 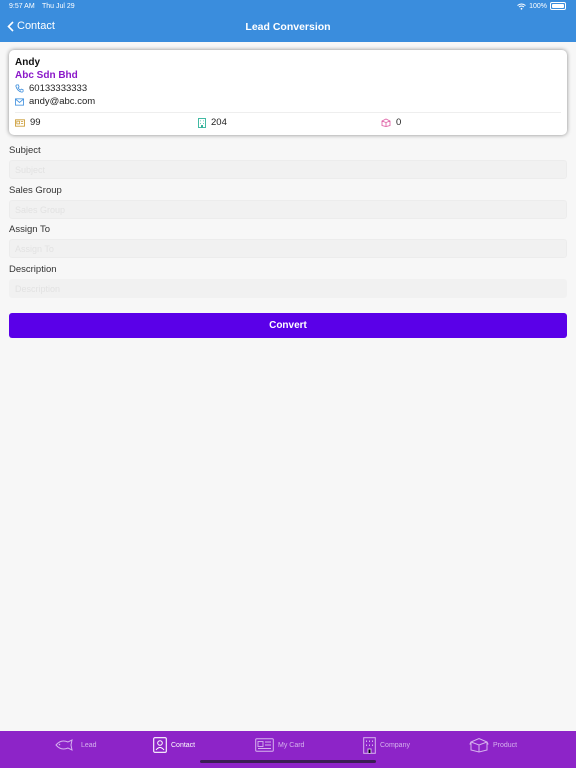 I want to click on mail-icon, so click(x=19, y=101).